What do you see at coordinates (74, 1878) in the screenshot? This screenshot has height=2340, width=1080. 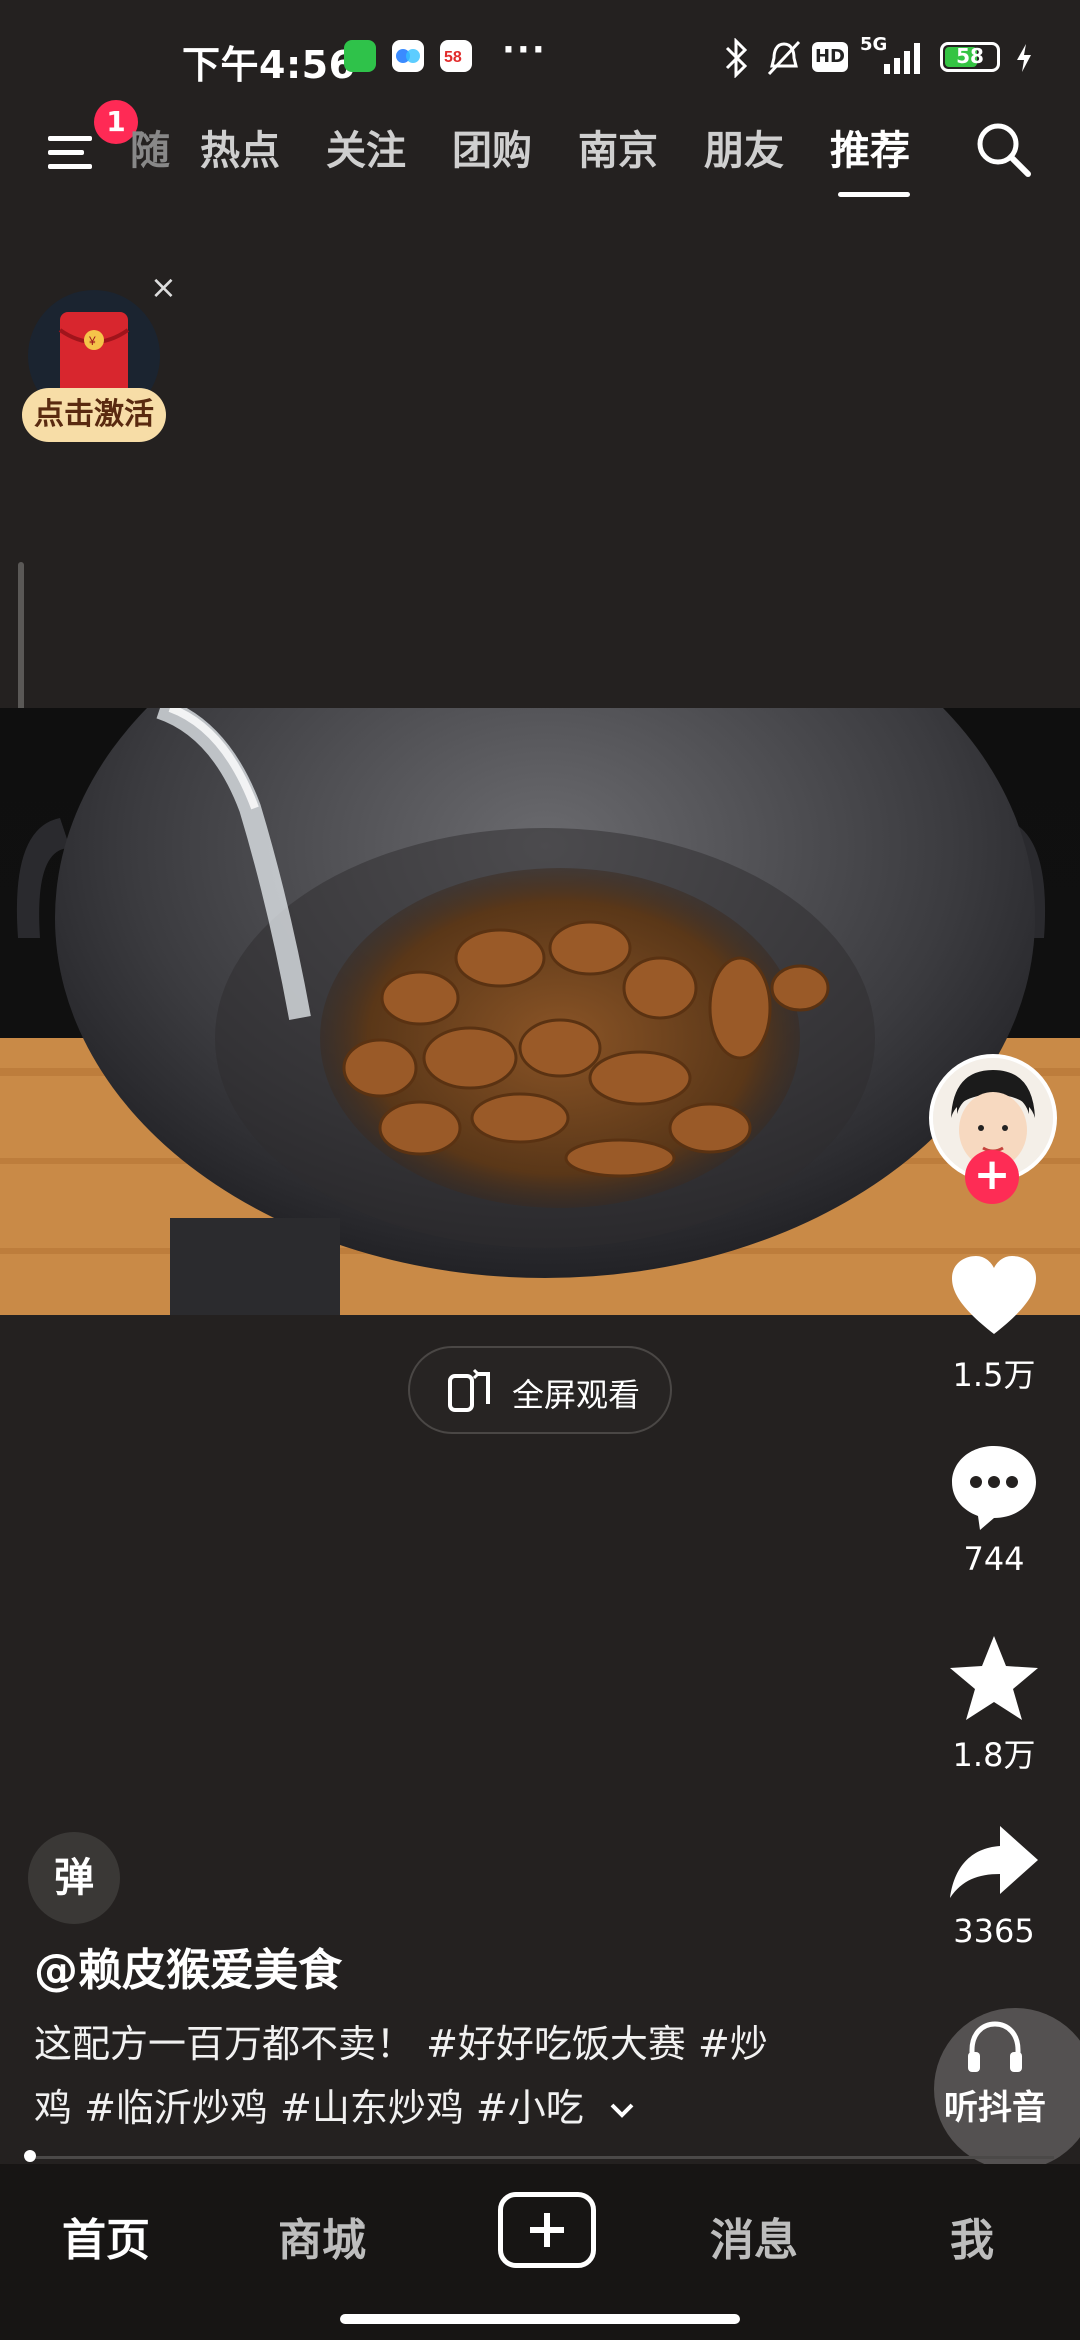 I see `danmaku-button: 弹` at bounding box center [74, 1878].